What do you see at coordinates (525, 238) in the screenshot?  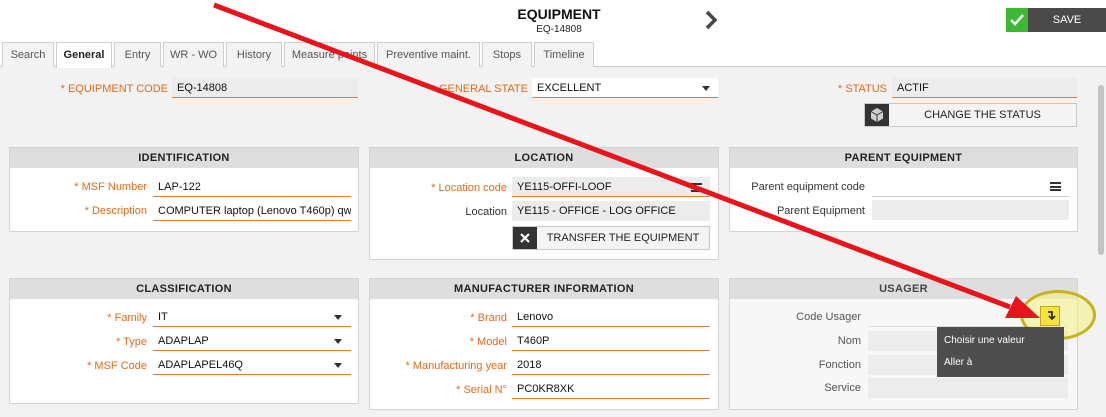 I see `close-icon` at bounding box center [525, 238].